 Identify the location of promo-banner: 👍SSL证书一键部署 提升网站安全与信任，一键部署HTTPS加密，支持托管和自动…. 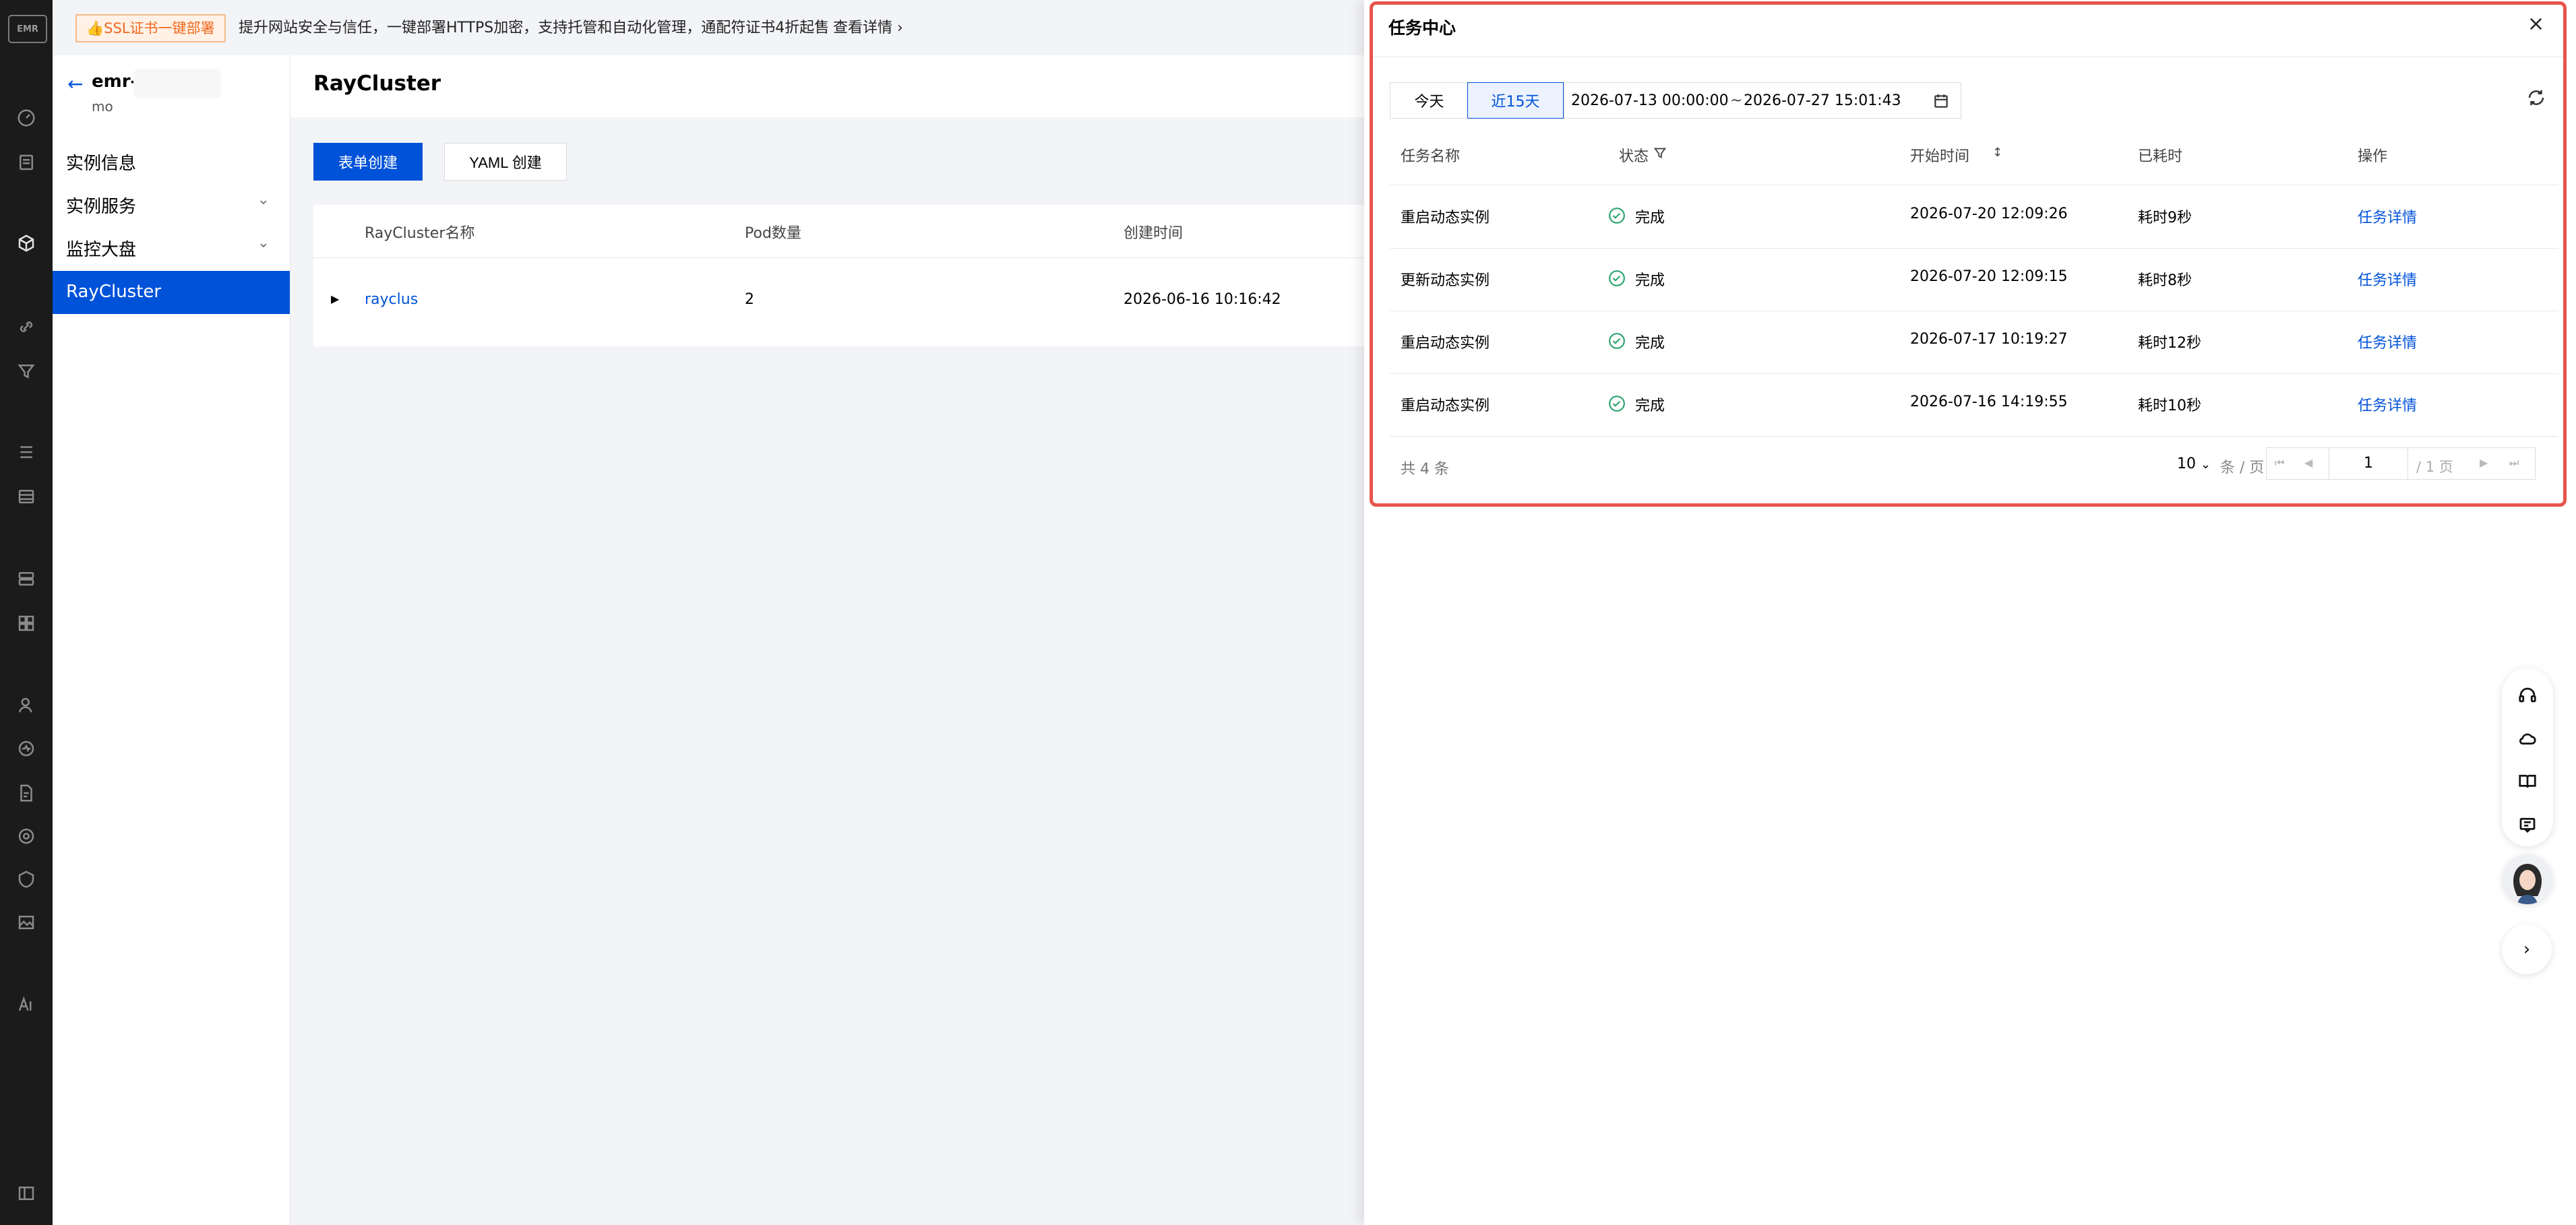
(709, 28).